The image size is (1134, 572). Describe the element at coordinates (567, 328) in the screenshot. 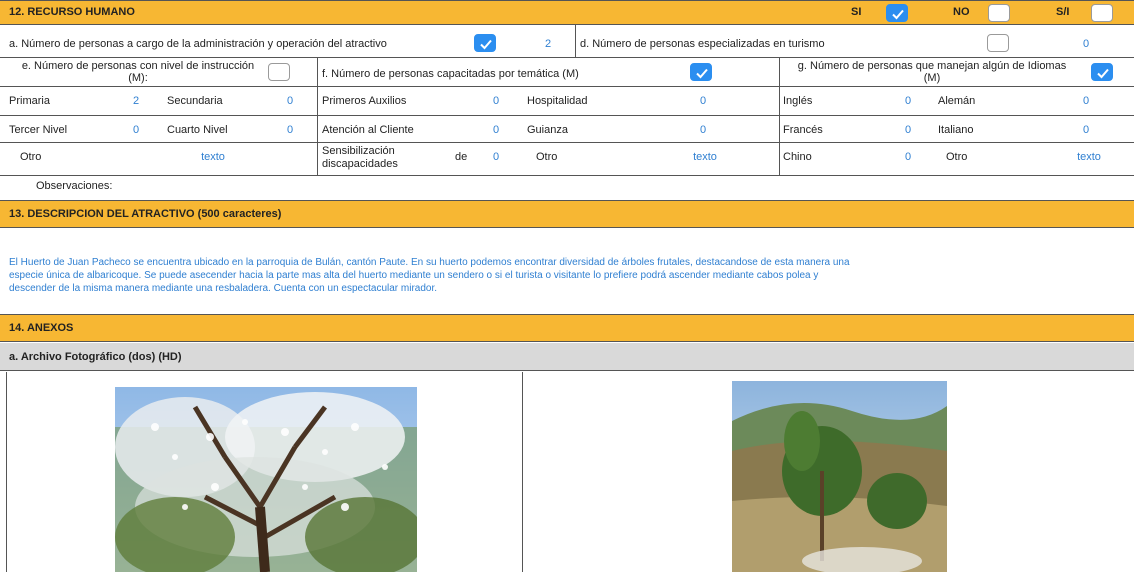

I see `section-14-header` at that location.